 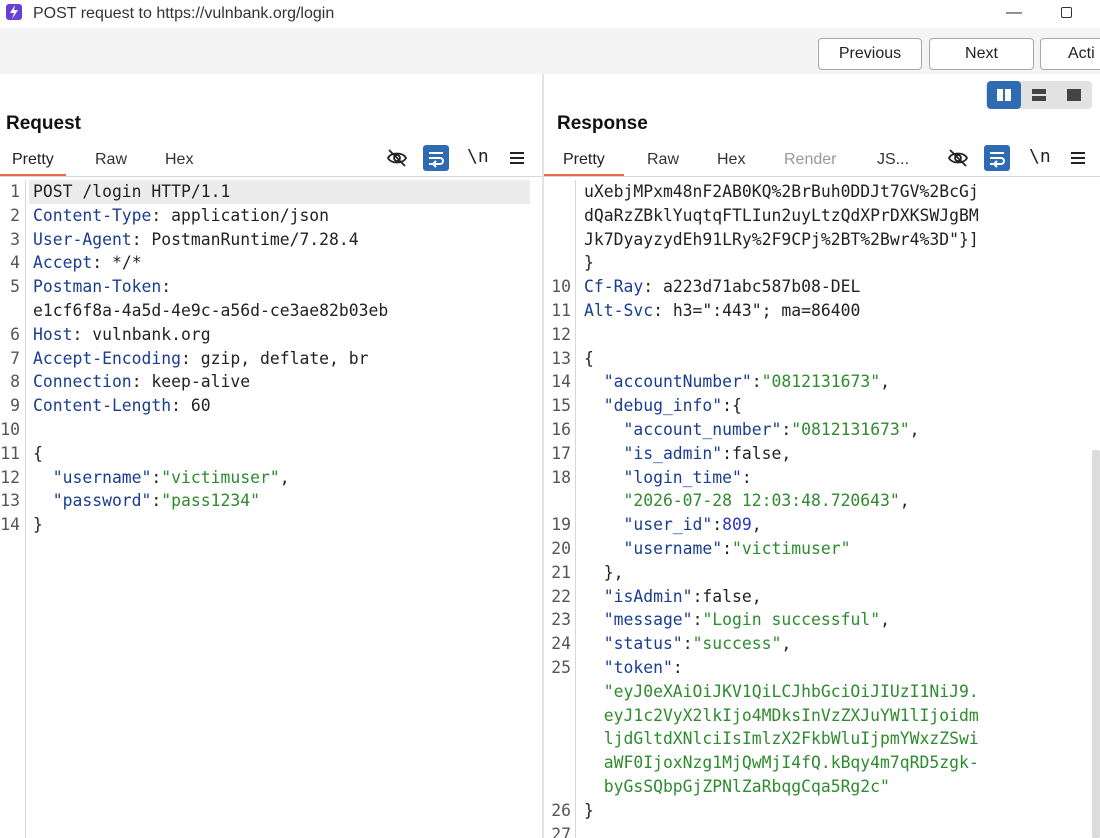 What do you see at coordinates (1014, 14) in the screenshot?
I see `minimize-button: —` at bounding box center [1014, 14].